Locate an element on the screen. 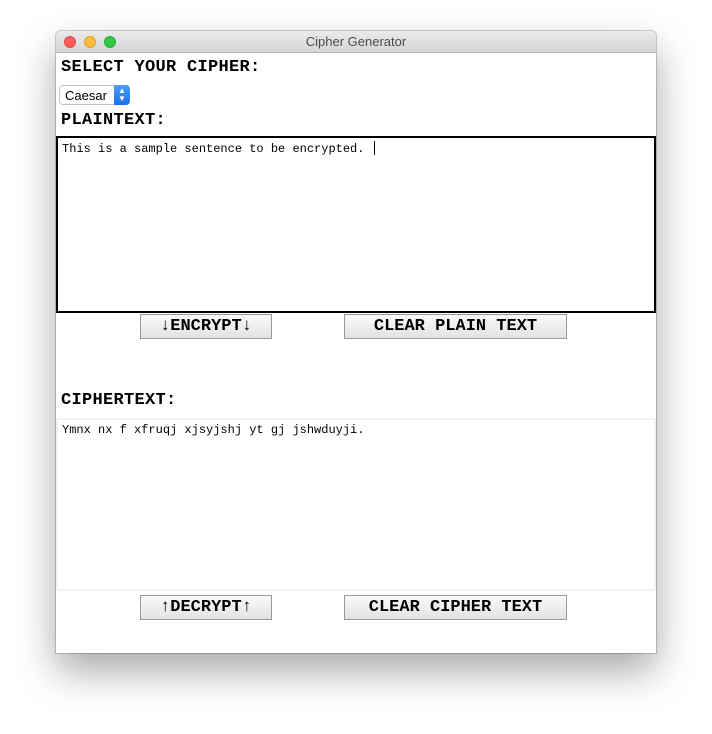  title-bar: Cipher Generator is located at coordinates (356, 42).